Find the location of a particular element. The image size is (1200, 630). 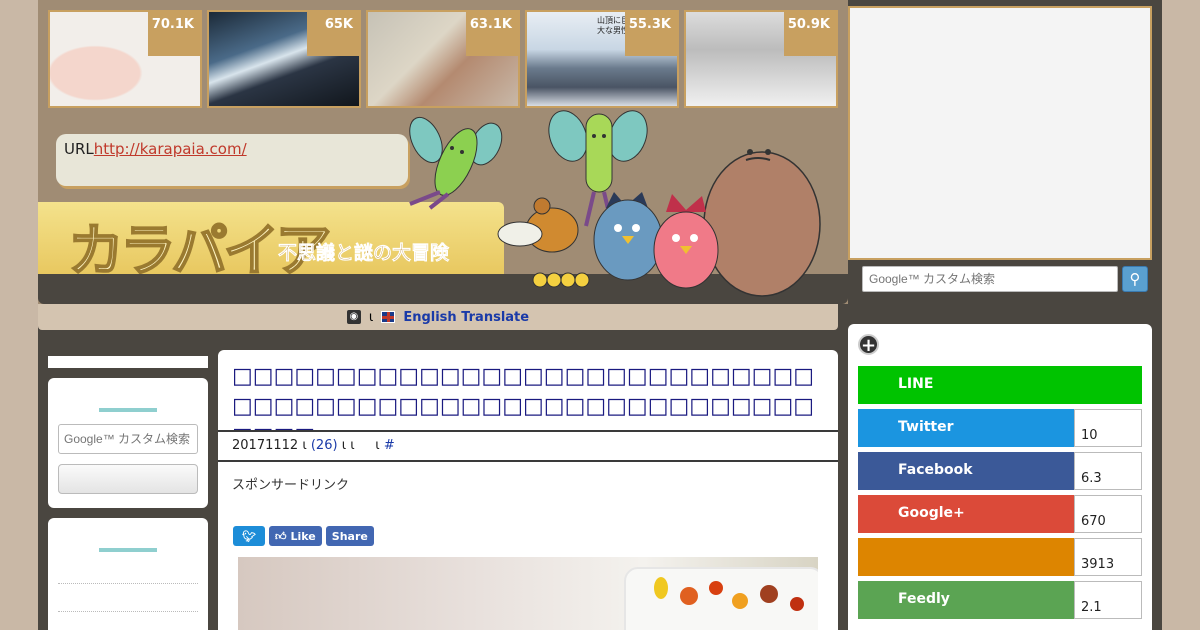

social-share-google: Google+ 670 is located at coordinates (1000, 514).